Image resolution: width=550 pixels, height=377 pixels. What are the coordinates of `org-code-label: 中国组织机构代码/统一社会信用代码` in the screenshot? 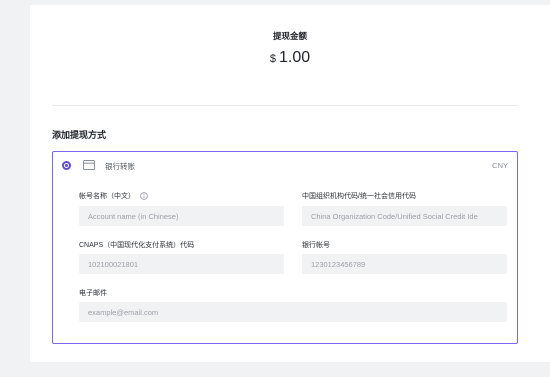 It's located at (359, 196).